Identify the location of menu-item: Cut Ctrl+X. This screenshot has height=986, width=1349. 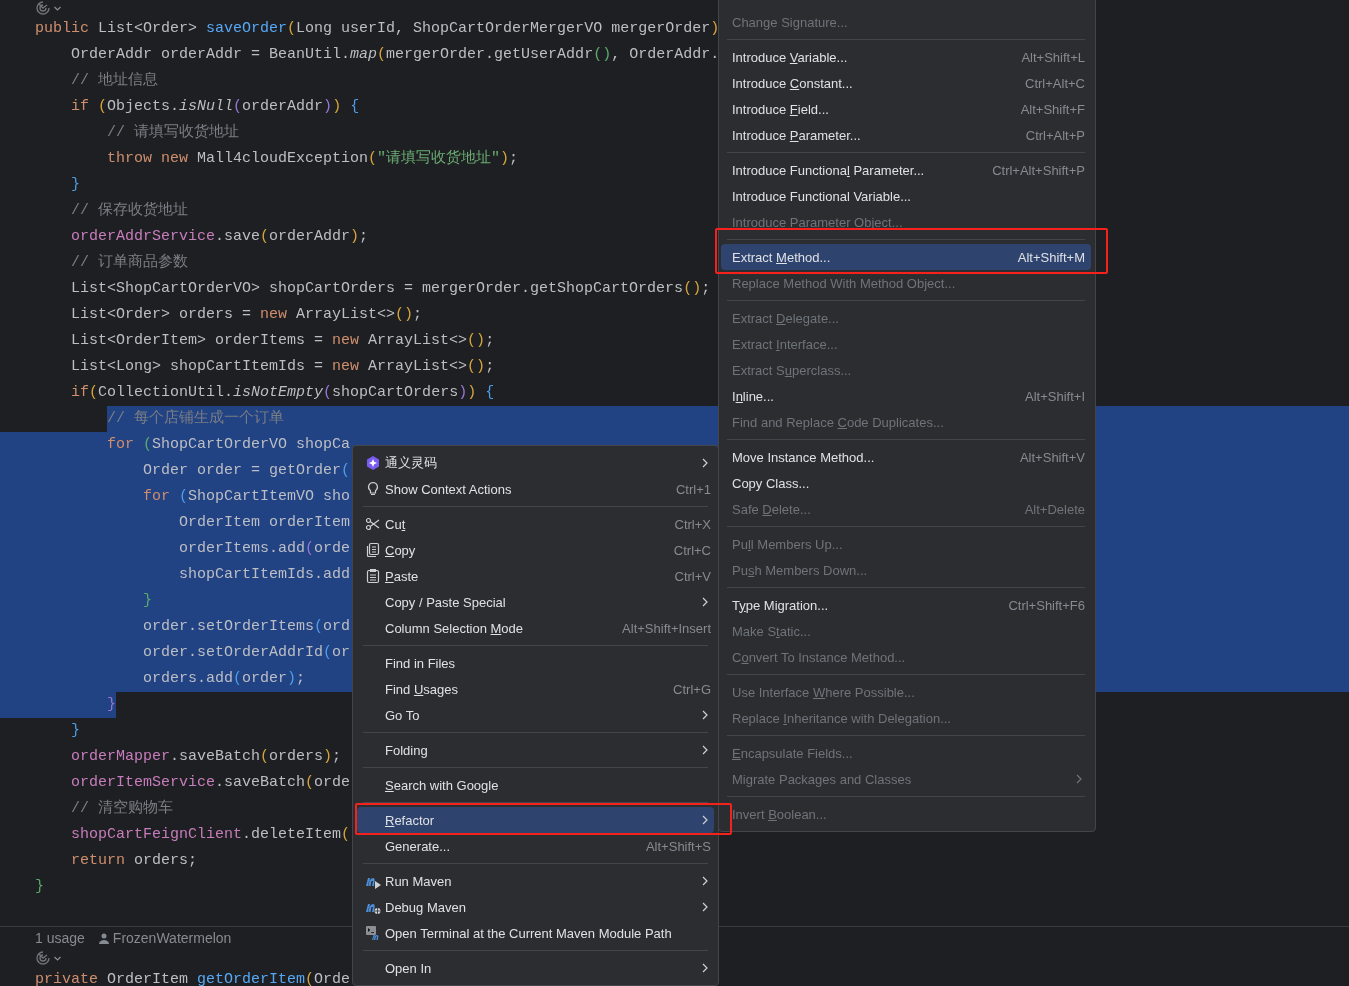
(535, 524).